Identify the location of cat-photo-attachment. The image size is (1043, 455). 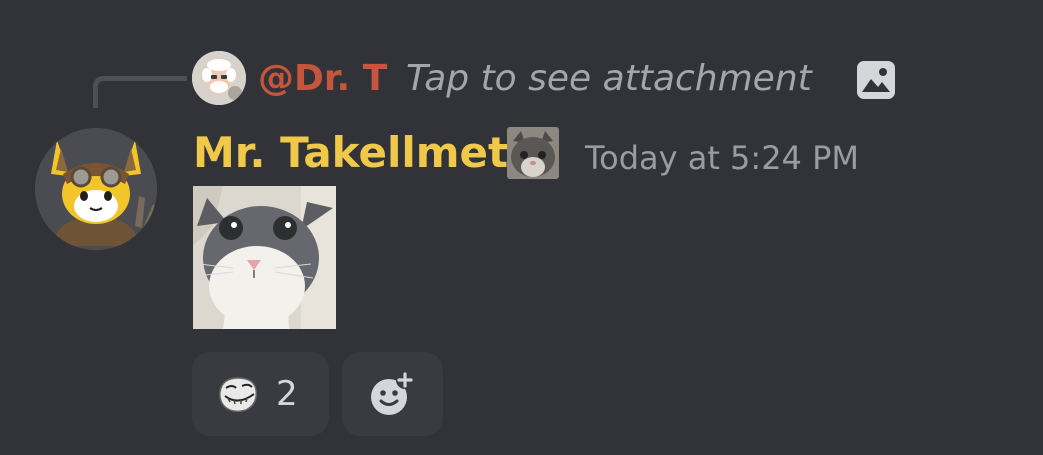
(264, 257).